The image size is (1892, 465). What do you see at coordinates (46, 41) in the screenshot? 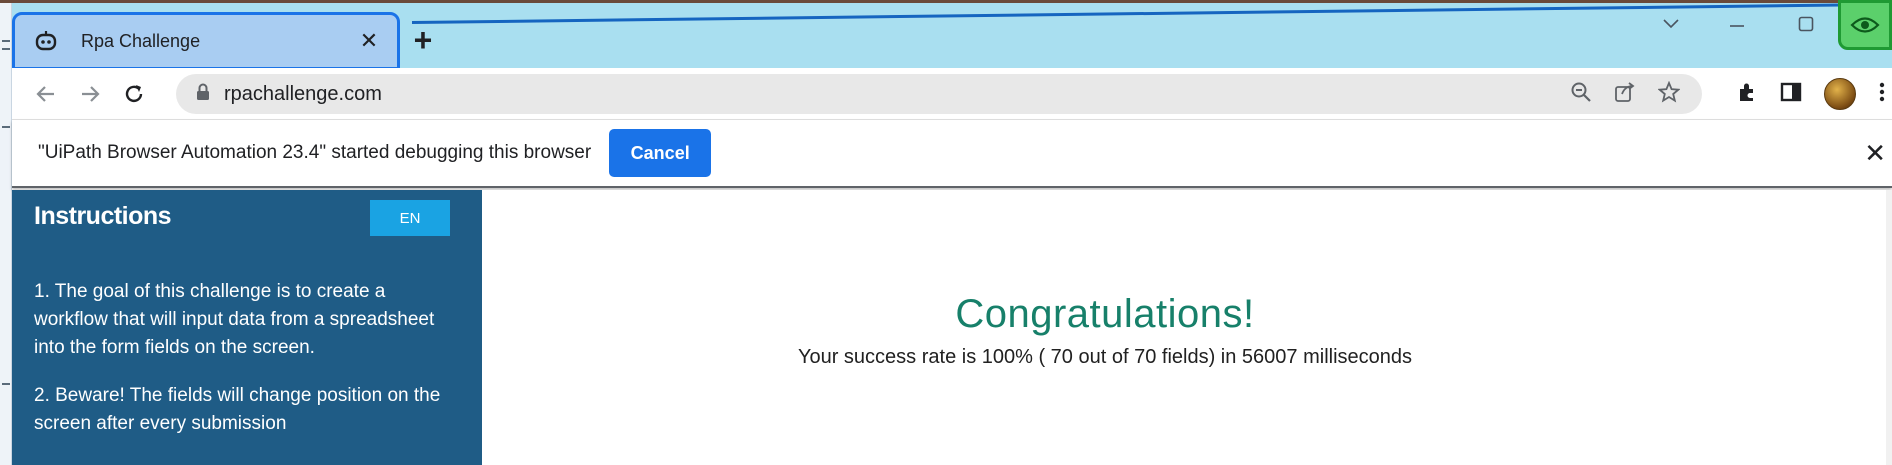
I see `robot-icon` at bounding box center [46, 41].